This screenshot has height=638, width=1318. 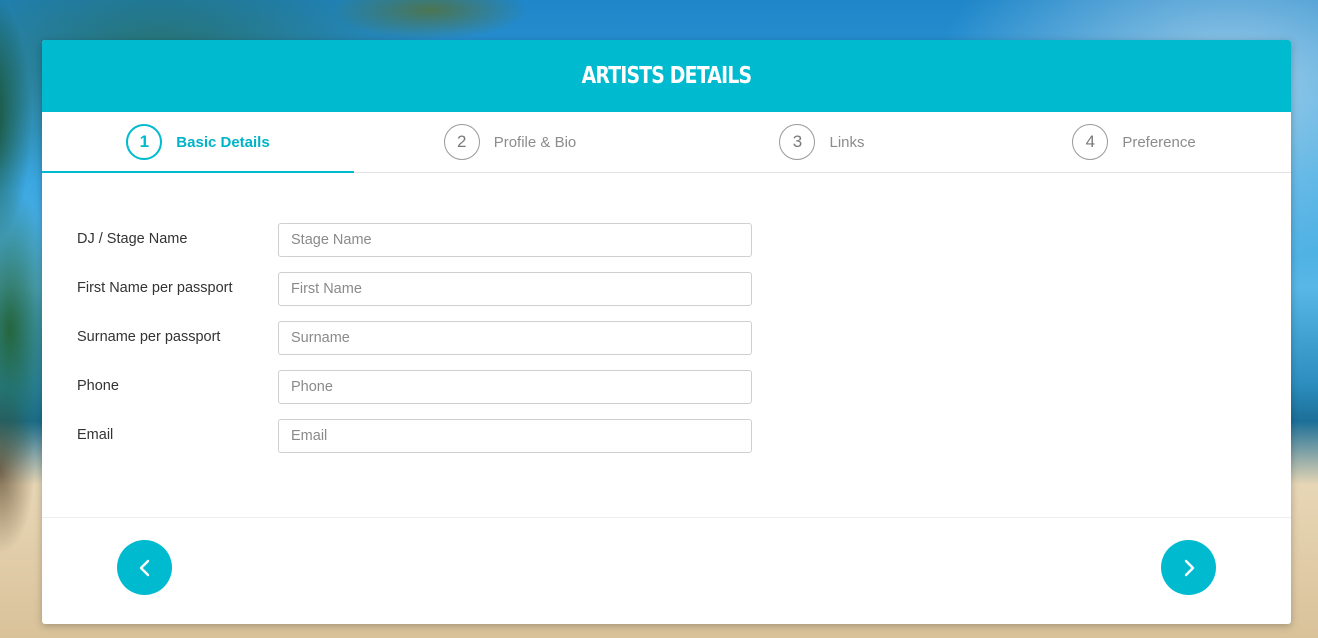 What do you see at coordinates (98, 386) in the screenshot?
I see `phone-label: Phone` at bounding box center [98, 386].